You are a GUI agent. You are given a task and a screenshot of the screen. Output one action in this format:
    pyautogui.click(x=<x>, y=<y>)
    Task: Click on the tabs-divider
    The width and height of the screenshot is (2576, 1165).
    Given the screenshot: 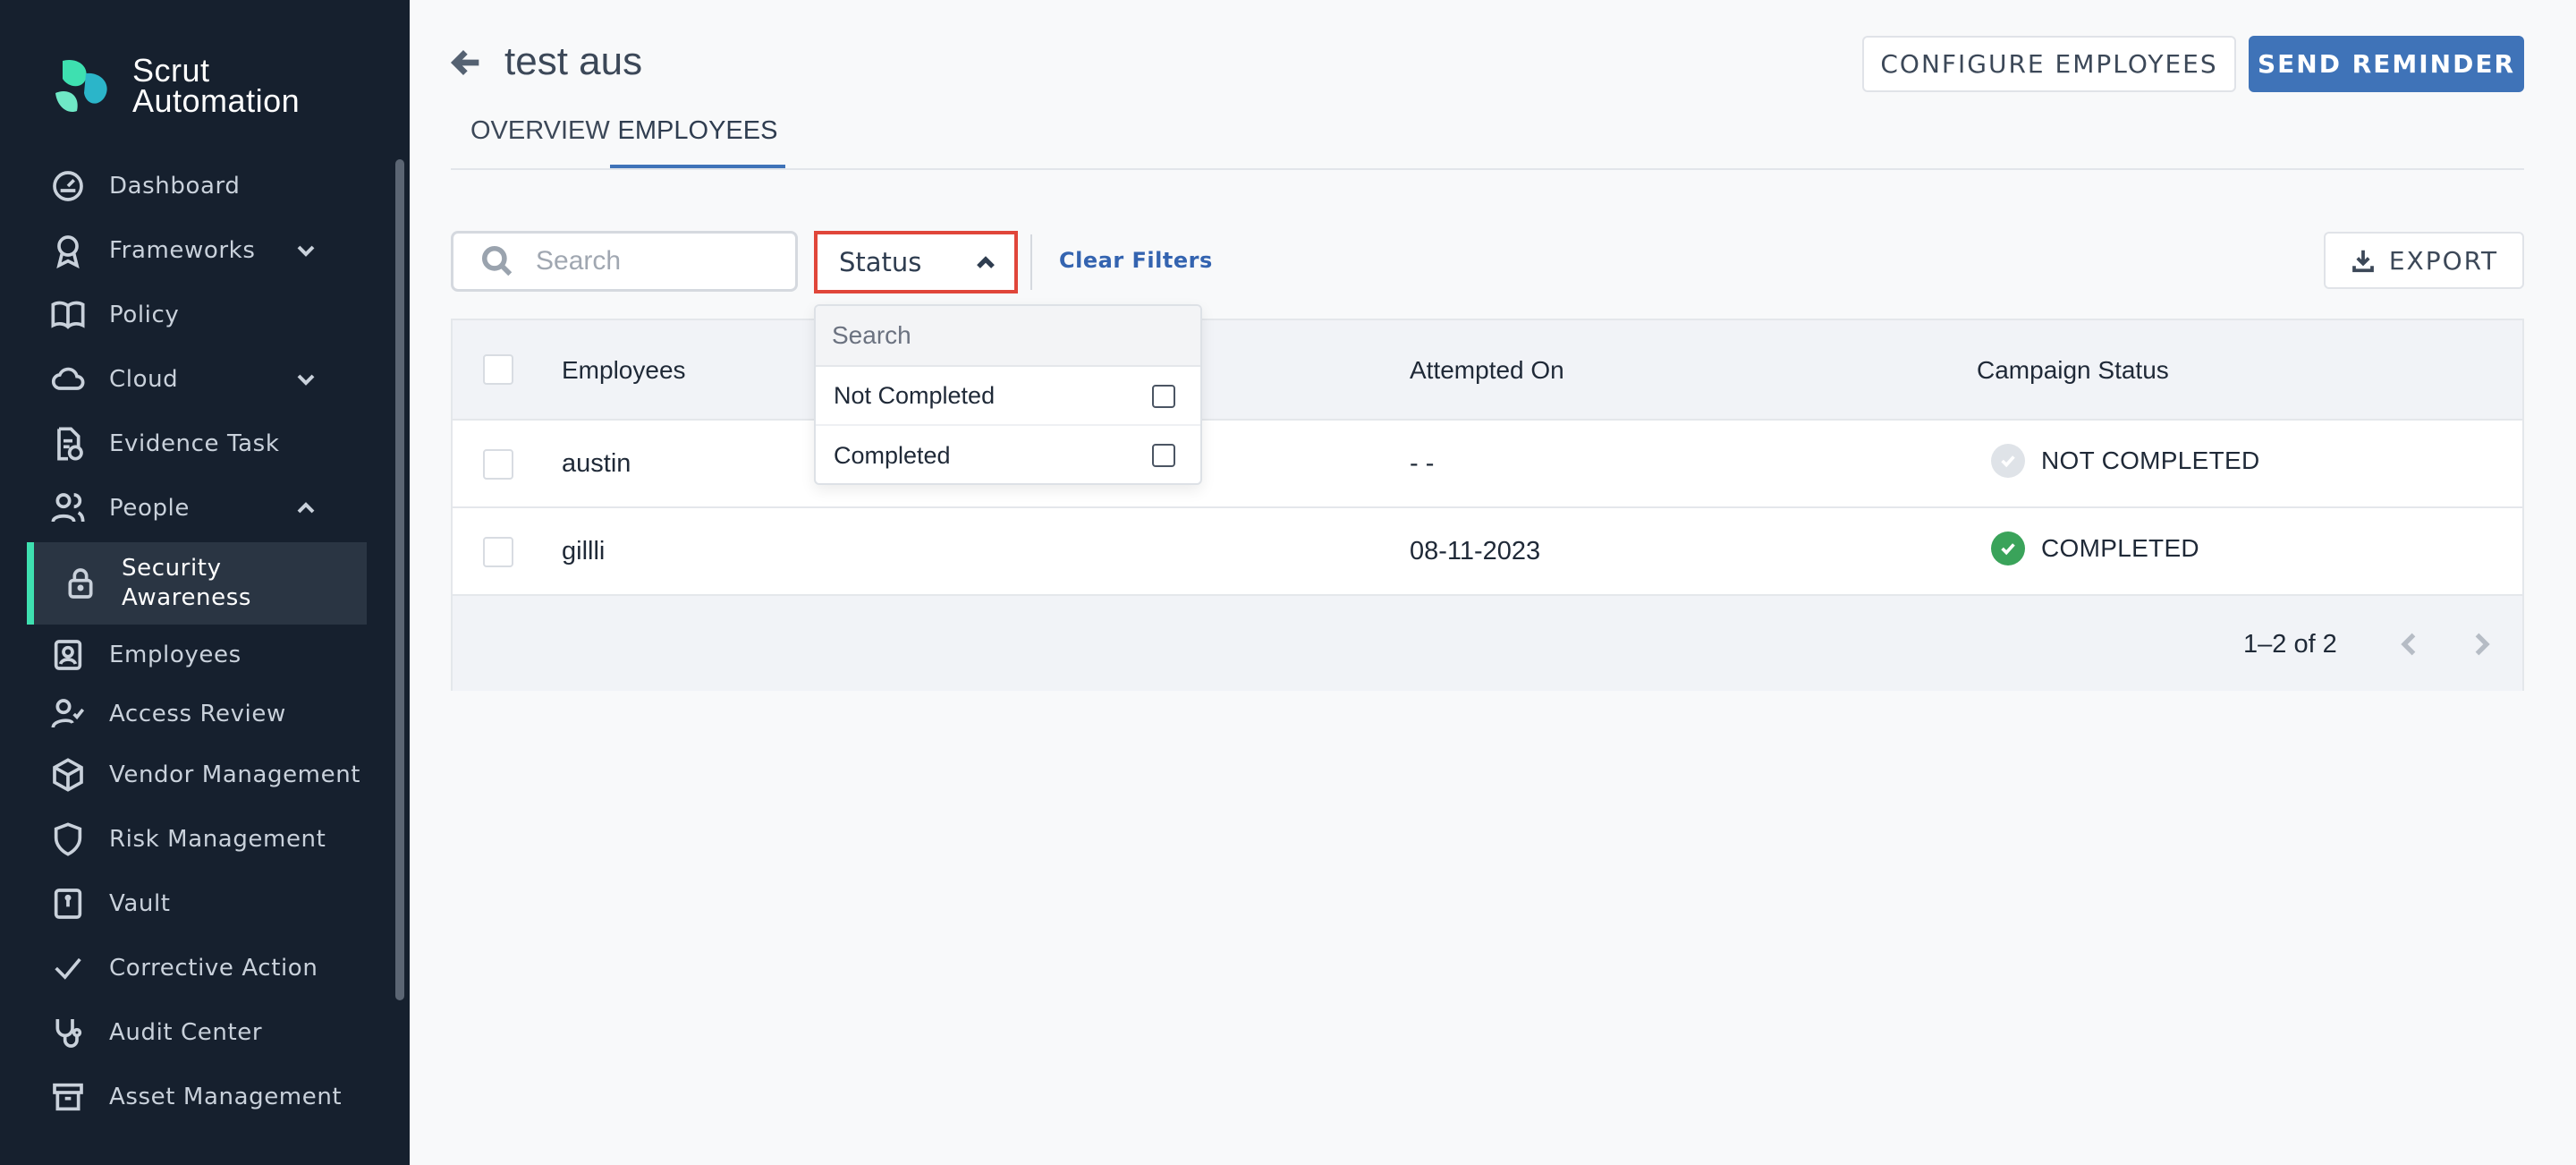 What is the action you would take?
    pyautogui.click(x=1487, y=169)
    